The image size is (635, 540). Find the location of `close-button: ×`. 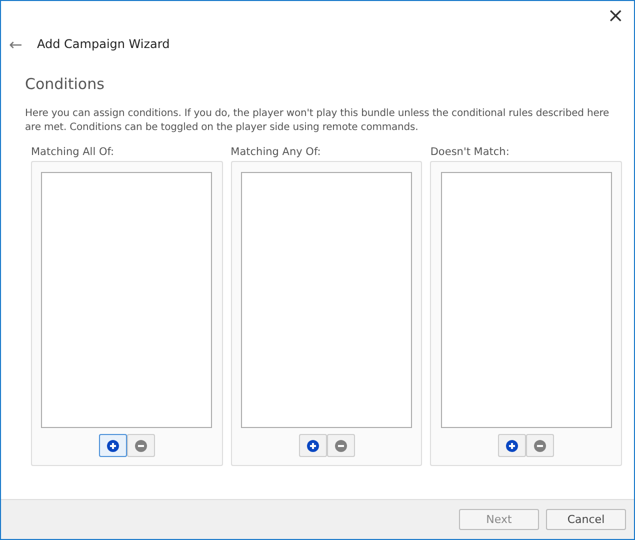

close-button: × is located at coordinates (615, 15).